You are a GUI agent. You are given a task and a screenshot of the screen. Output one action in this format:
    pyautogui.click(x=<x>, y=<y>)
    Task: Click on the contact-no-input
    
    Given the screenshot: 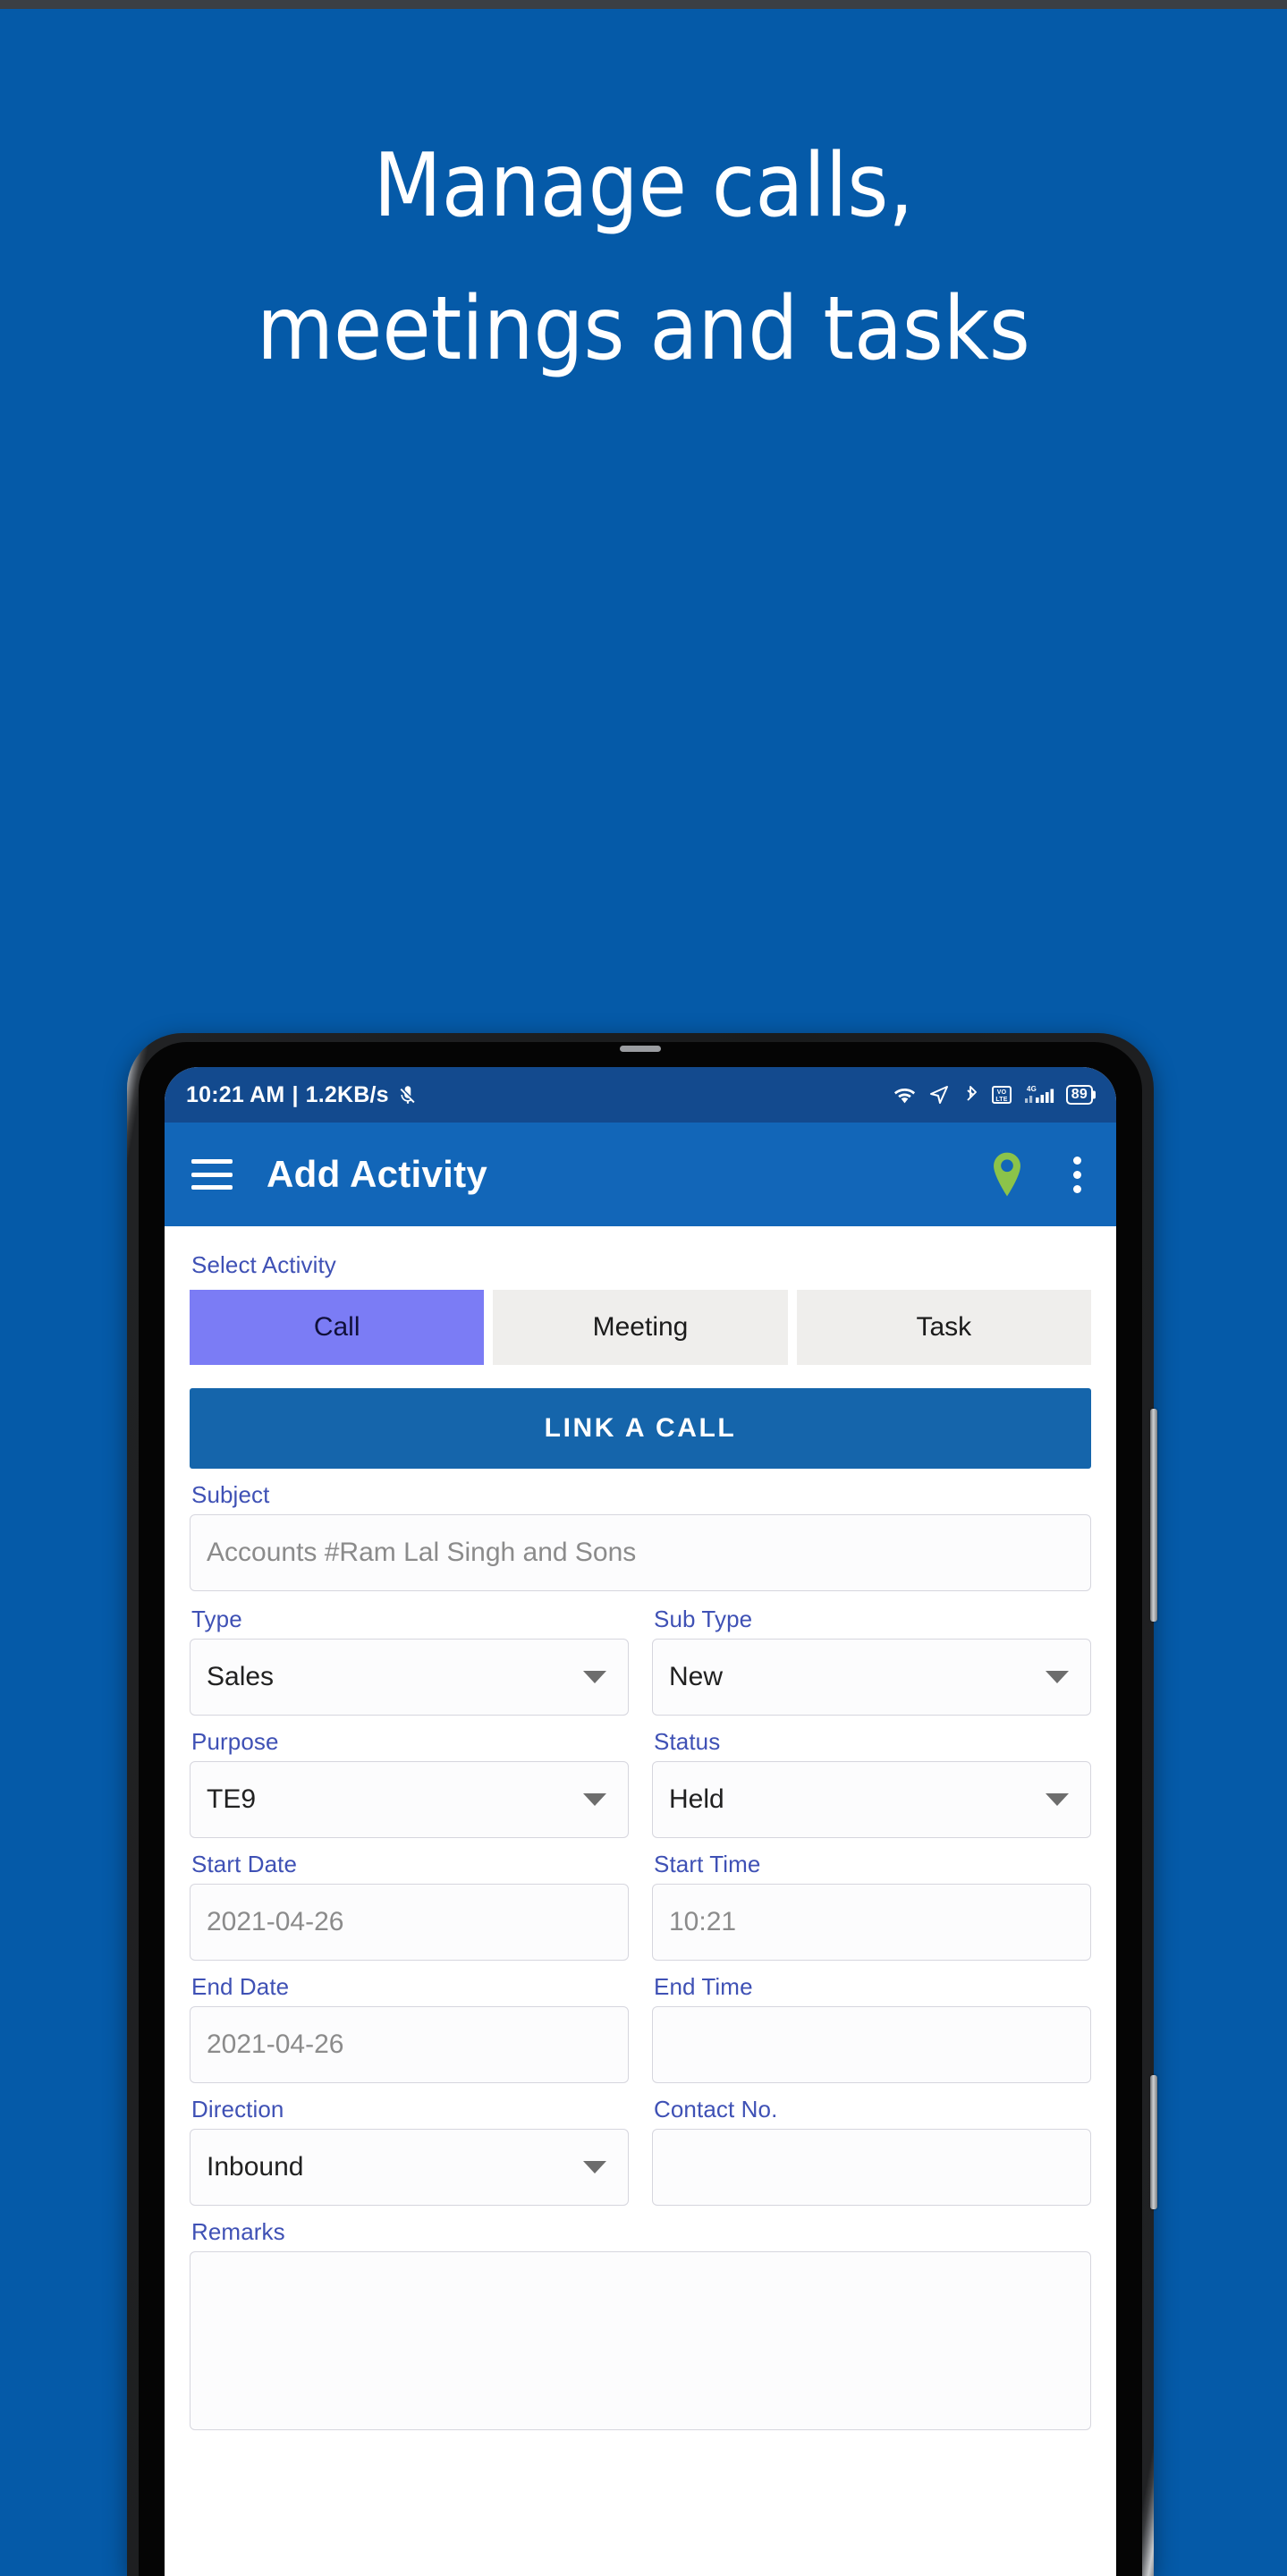 What is the action you would take?
    pyautogui.click(x=871, y=2167)
    